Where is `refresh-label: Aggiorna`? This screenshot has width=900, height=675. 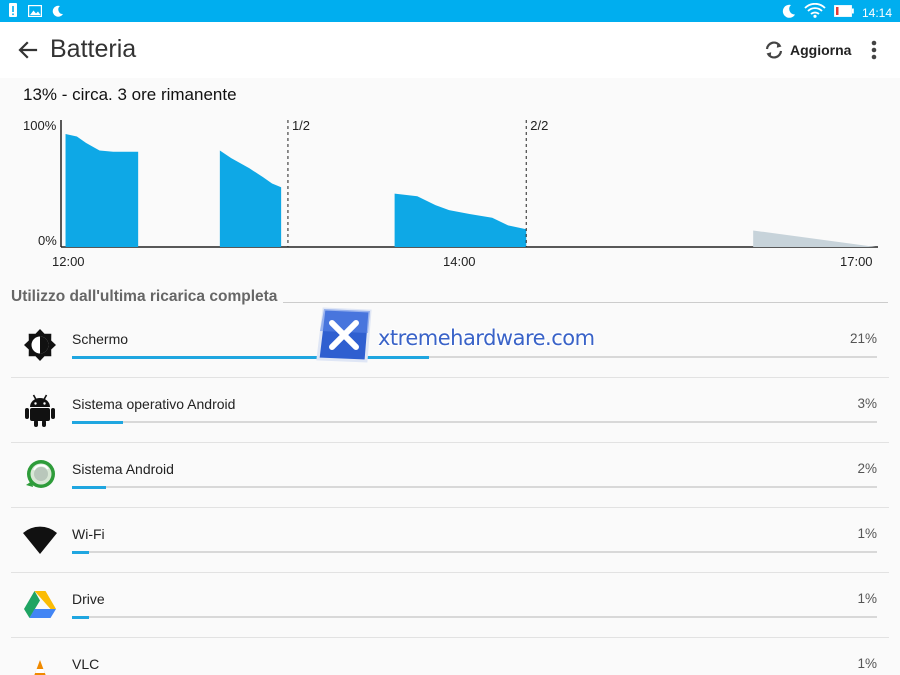
refresh-label: Aggiorna is located at coordinates (821, 50).